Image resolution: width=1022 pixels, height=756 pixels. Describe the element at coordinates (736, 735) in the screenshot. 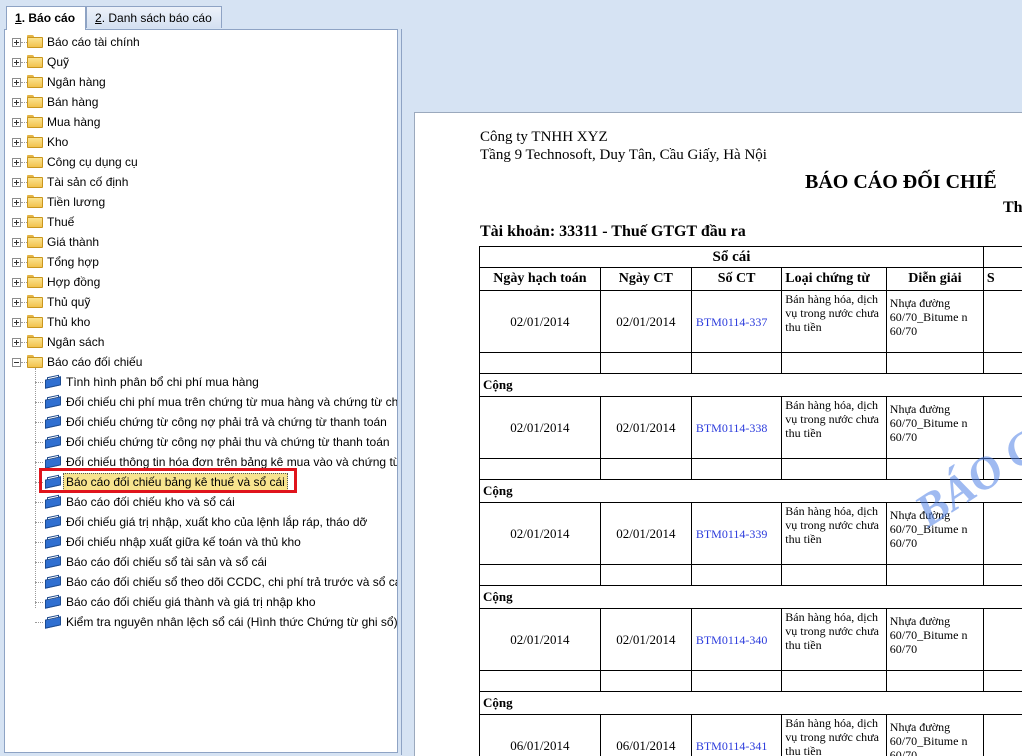

I see `doc-no-link: BTM0114-341` at that location.